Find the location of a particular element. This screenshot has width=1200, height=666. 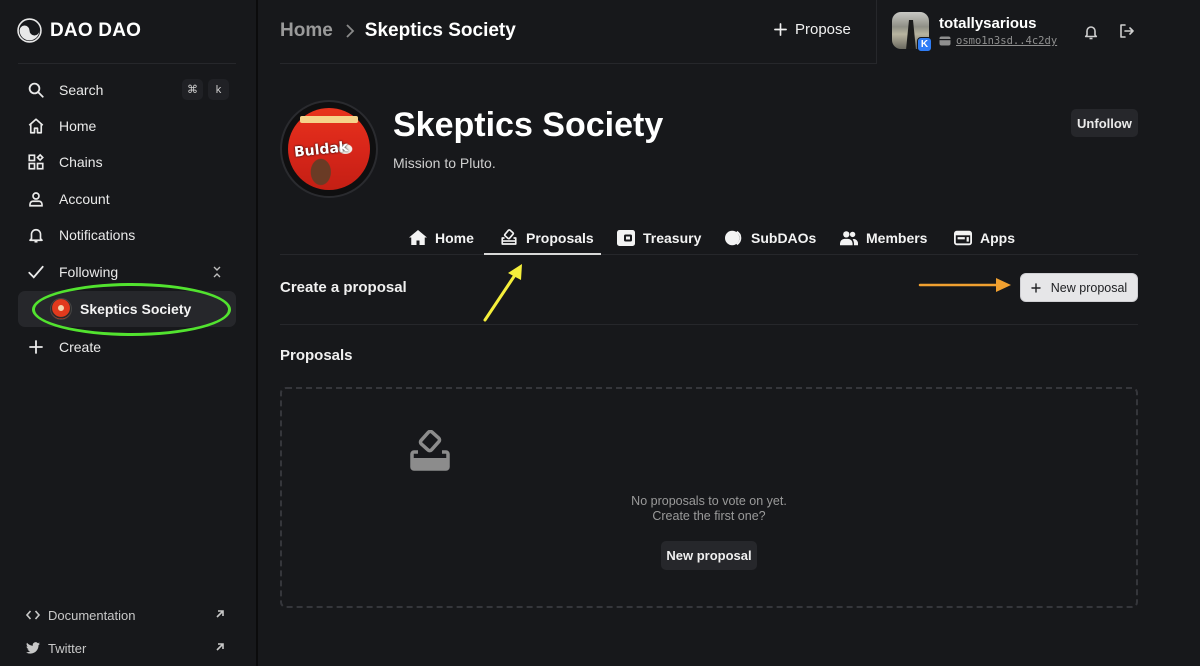

brand-name: DAO DAO is located at coordinates (96, 30).